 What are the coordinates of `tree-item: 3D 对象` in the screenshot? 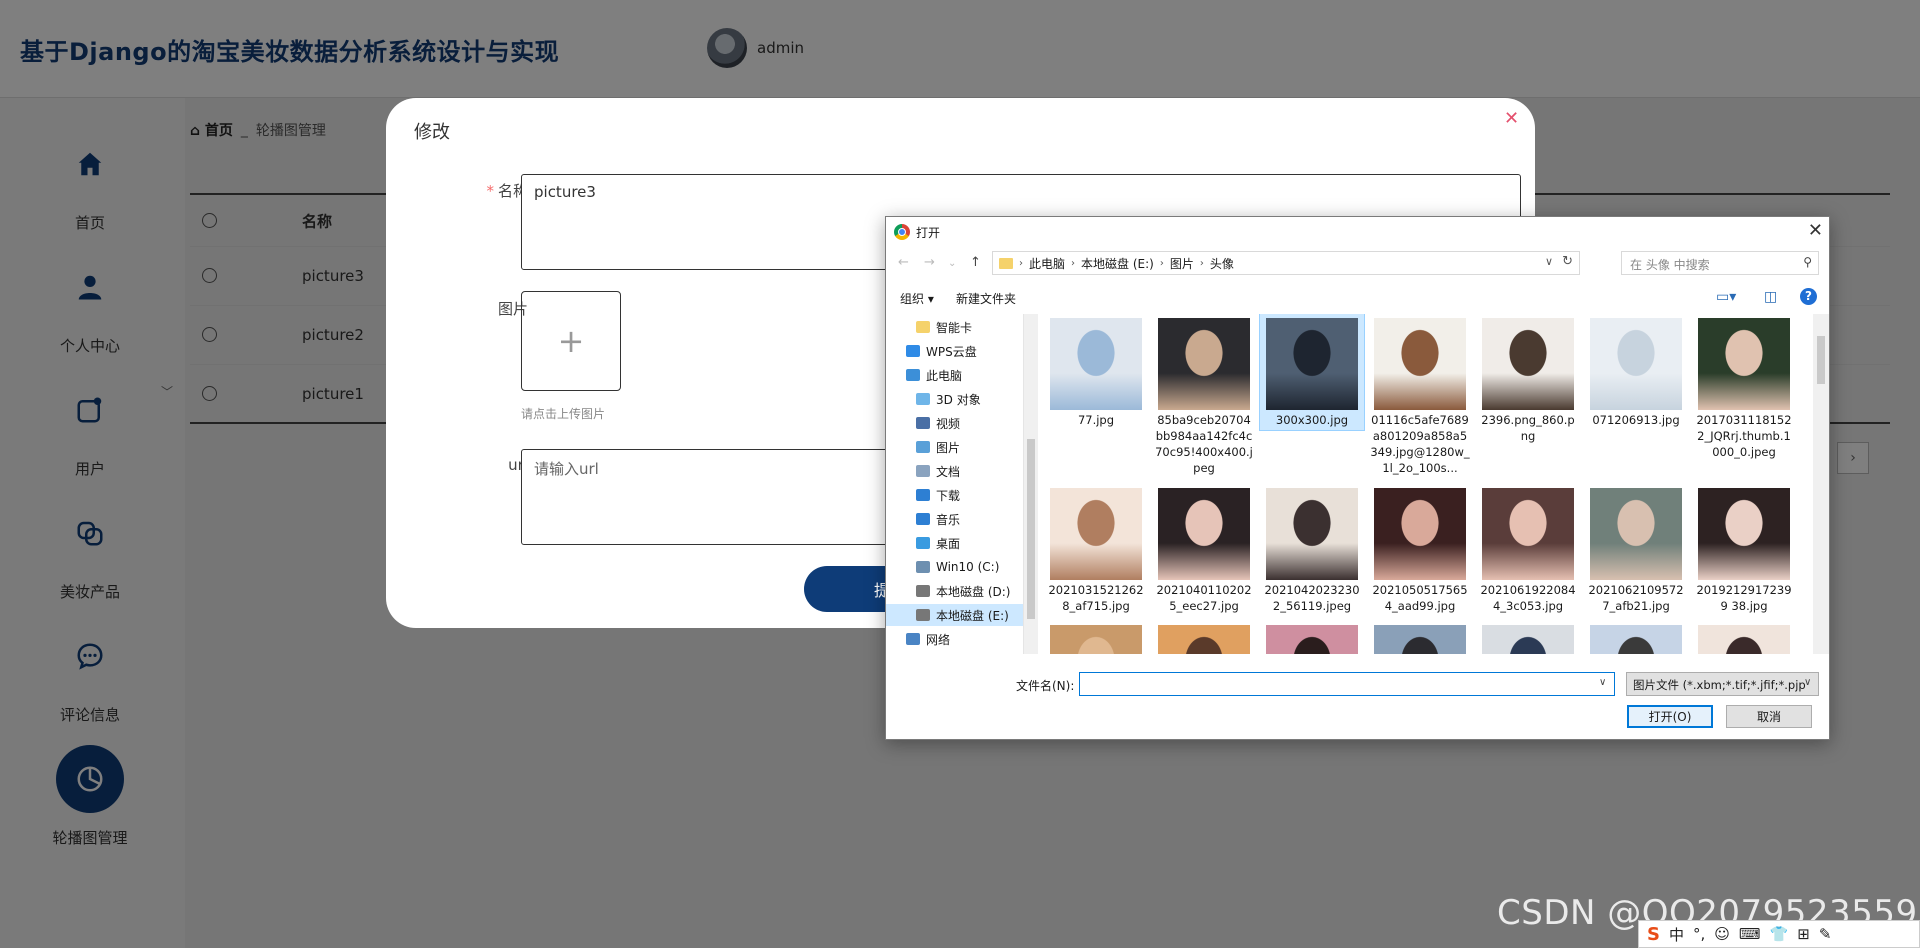 It's located at (954, 399).